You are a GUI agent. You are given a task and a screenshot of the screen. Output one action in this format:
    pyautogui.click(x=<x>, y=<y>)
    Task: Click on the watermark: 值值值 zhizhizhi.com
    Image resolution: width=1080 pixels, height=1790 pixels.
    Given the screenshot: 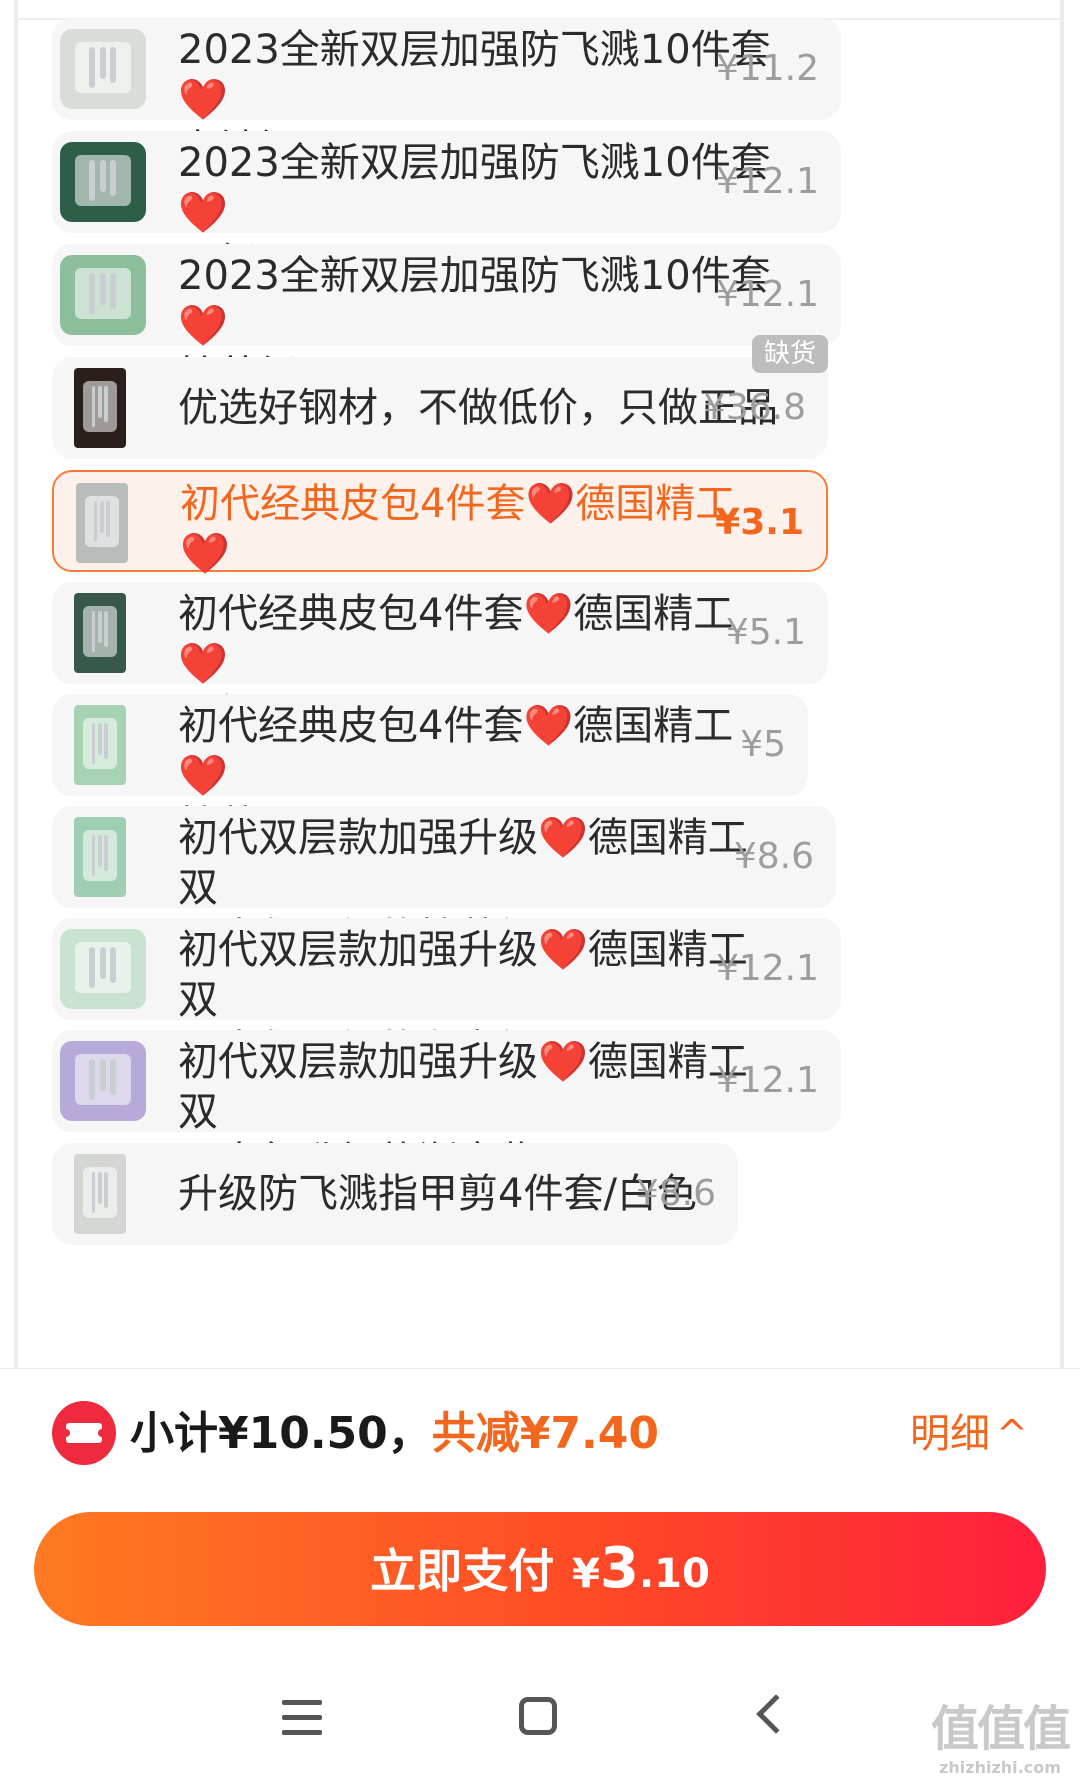 What is the action you would take?
    pyautogui.click(x=1000, y=1739)
    